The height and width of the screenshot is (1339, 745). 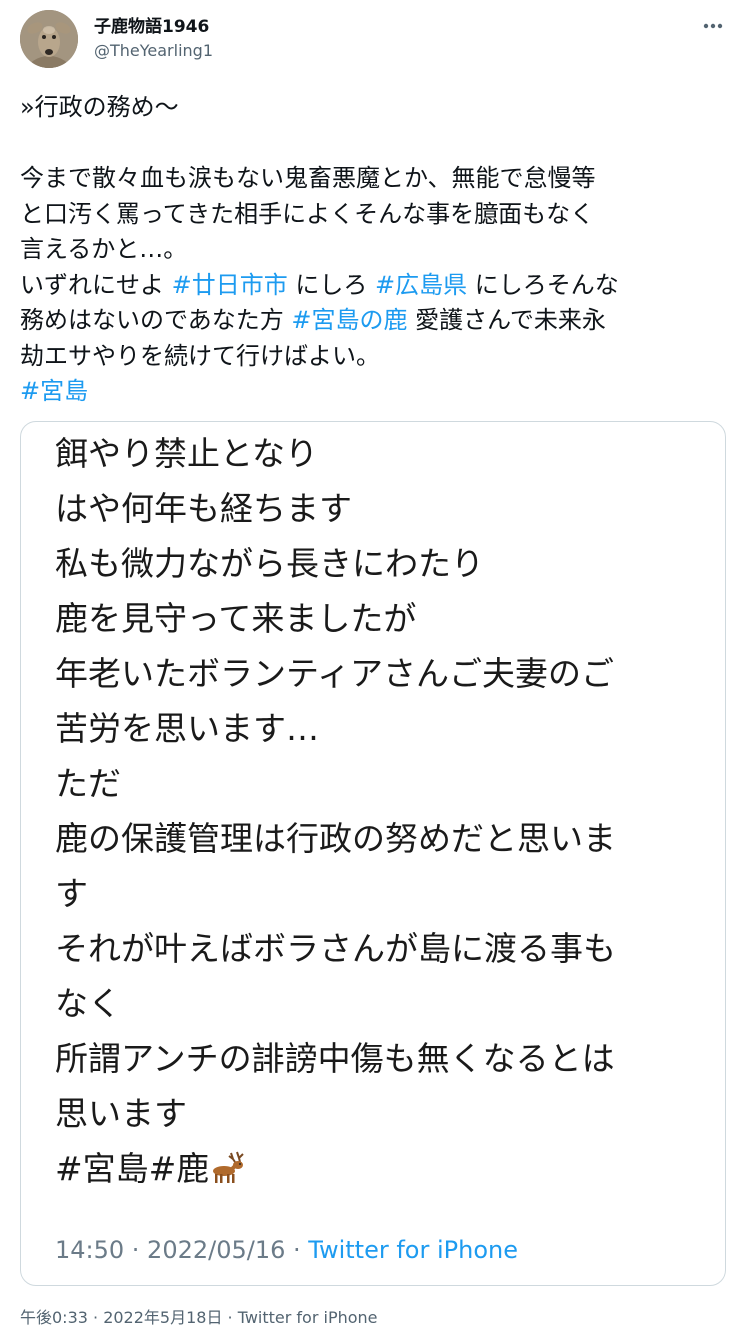 What do you see at coordinates (307, 213) in the screenshot?
I see `tweet-text-segment: と口汚く罵ってきた相手によくそんな事を臆面もなく` at bounding box center [307, 213].